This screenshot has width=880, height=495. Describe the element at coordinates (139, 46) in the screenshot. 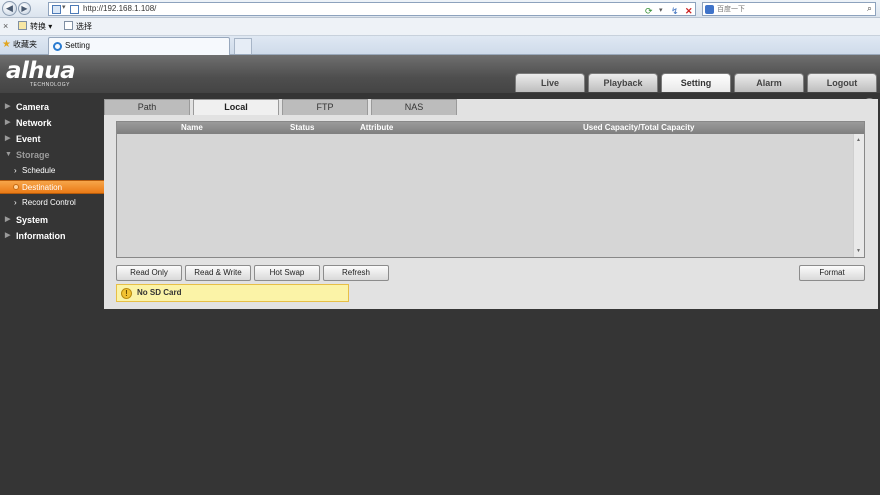

I see `browser-tab-setting: Setting` at that location.